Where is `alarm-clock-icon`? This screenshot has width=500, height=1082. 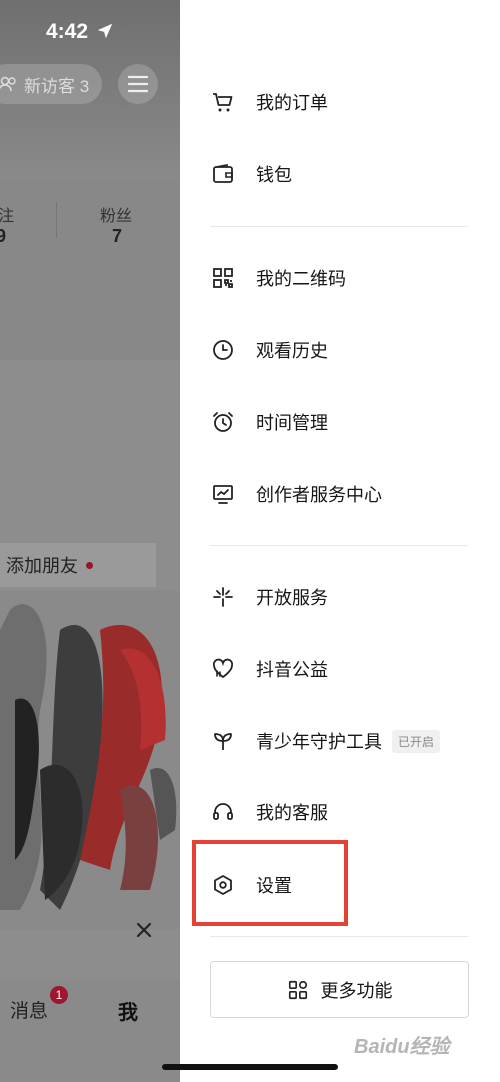
alarm-clock-icon is located at coordinates (223, 422).